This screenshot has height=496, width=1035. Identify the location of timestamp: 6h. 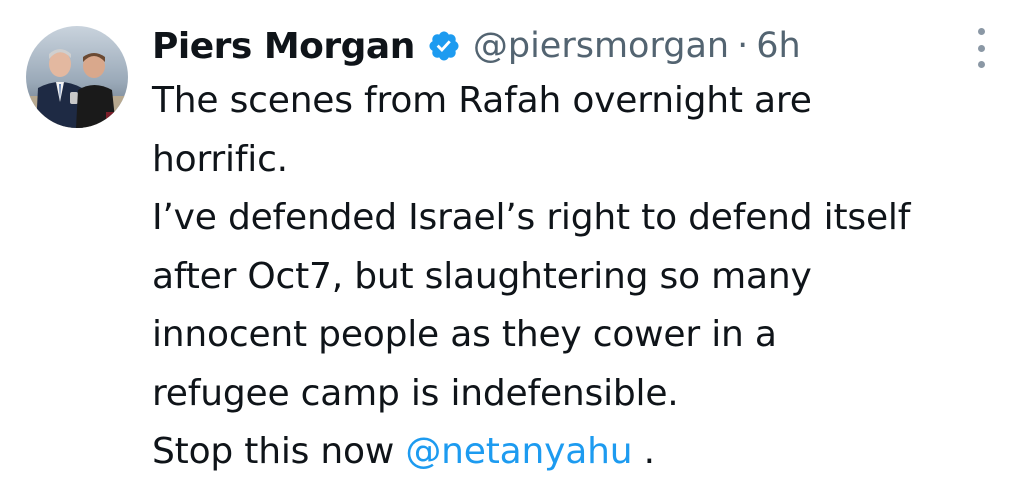
(778, 46).